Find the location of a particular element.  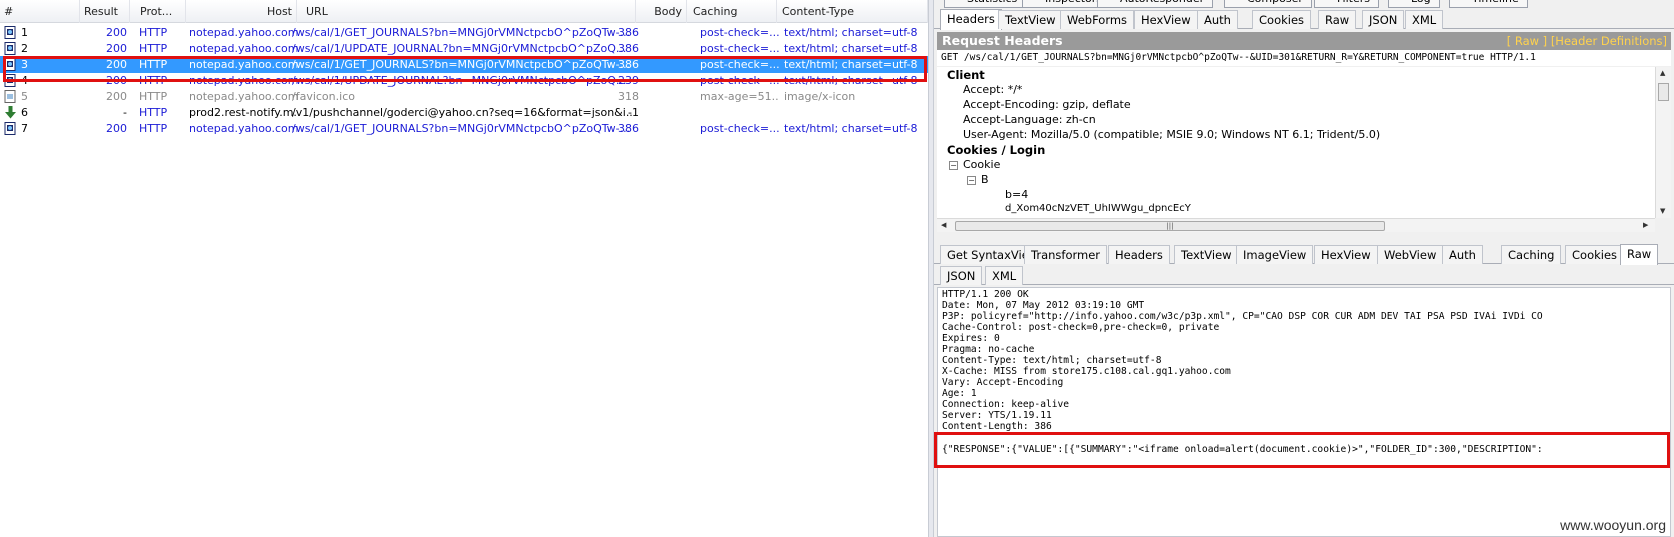

header-accept: Accept: */* is located at coordinates (993, 89).